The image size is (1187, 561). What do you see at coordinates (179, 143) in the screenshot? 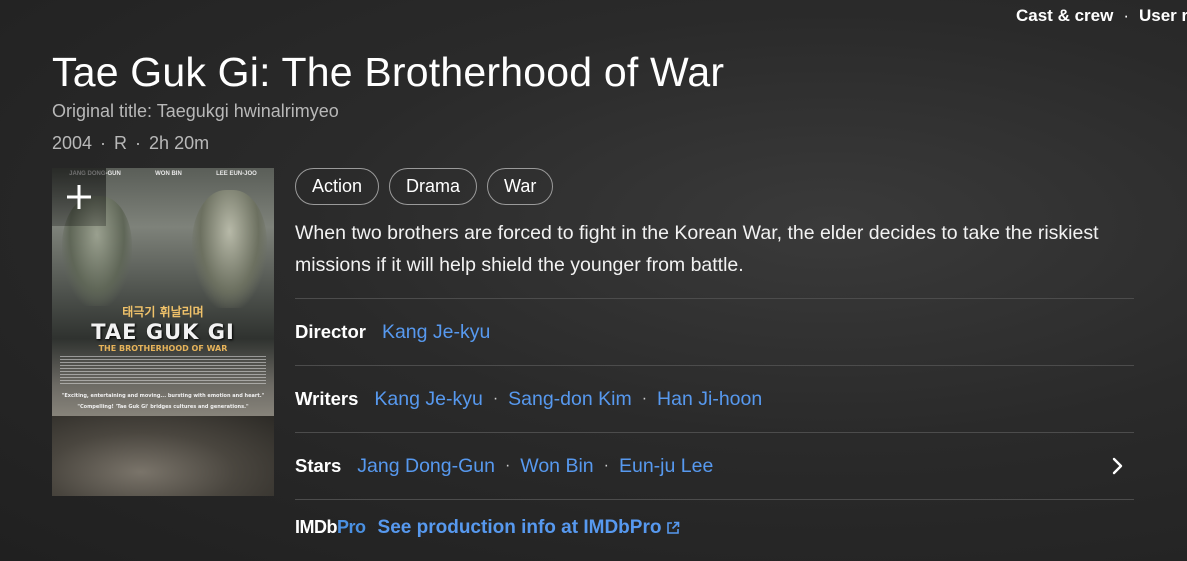
I see `runtime: 2h 20m` at bounding box center [179, 143].